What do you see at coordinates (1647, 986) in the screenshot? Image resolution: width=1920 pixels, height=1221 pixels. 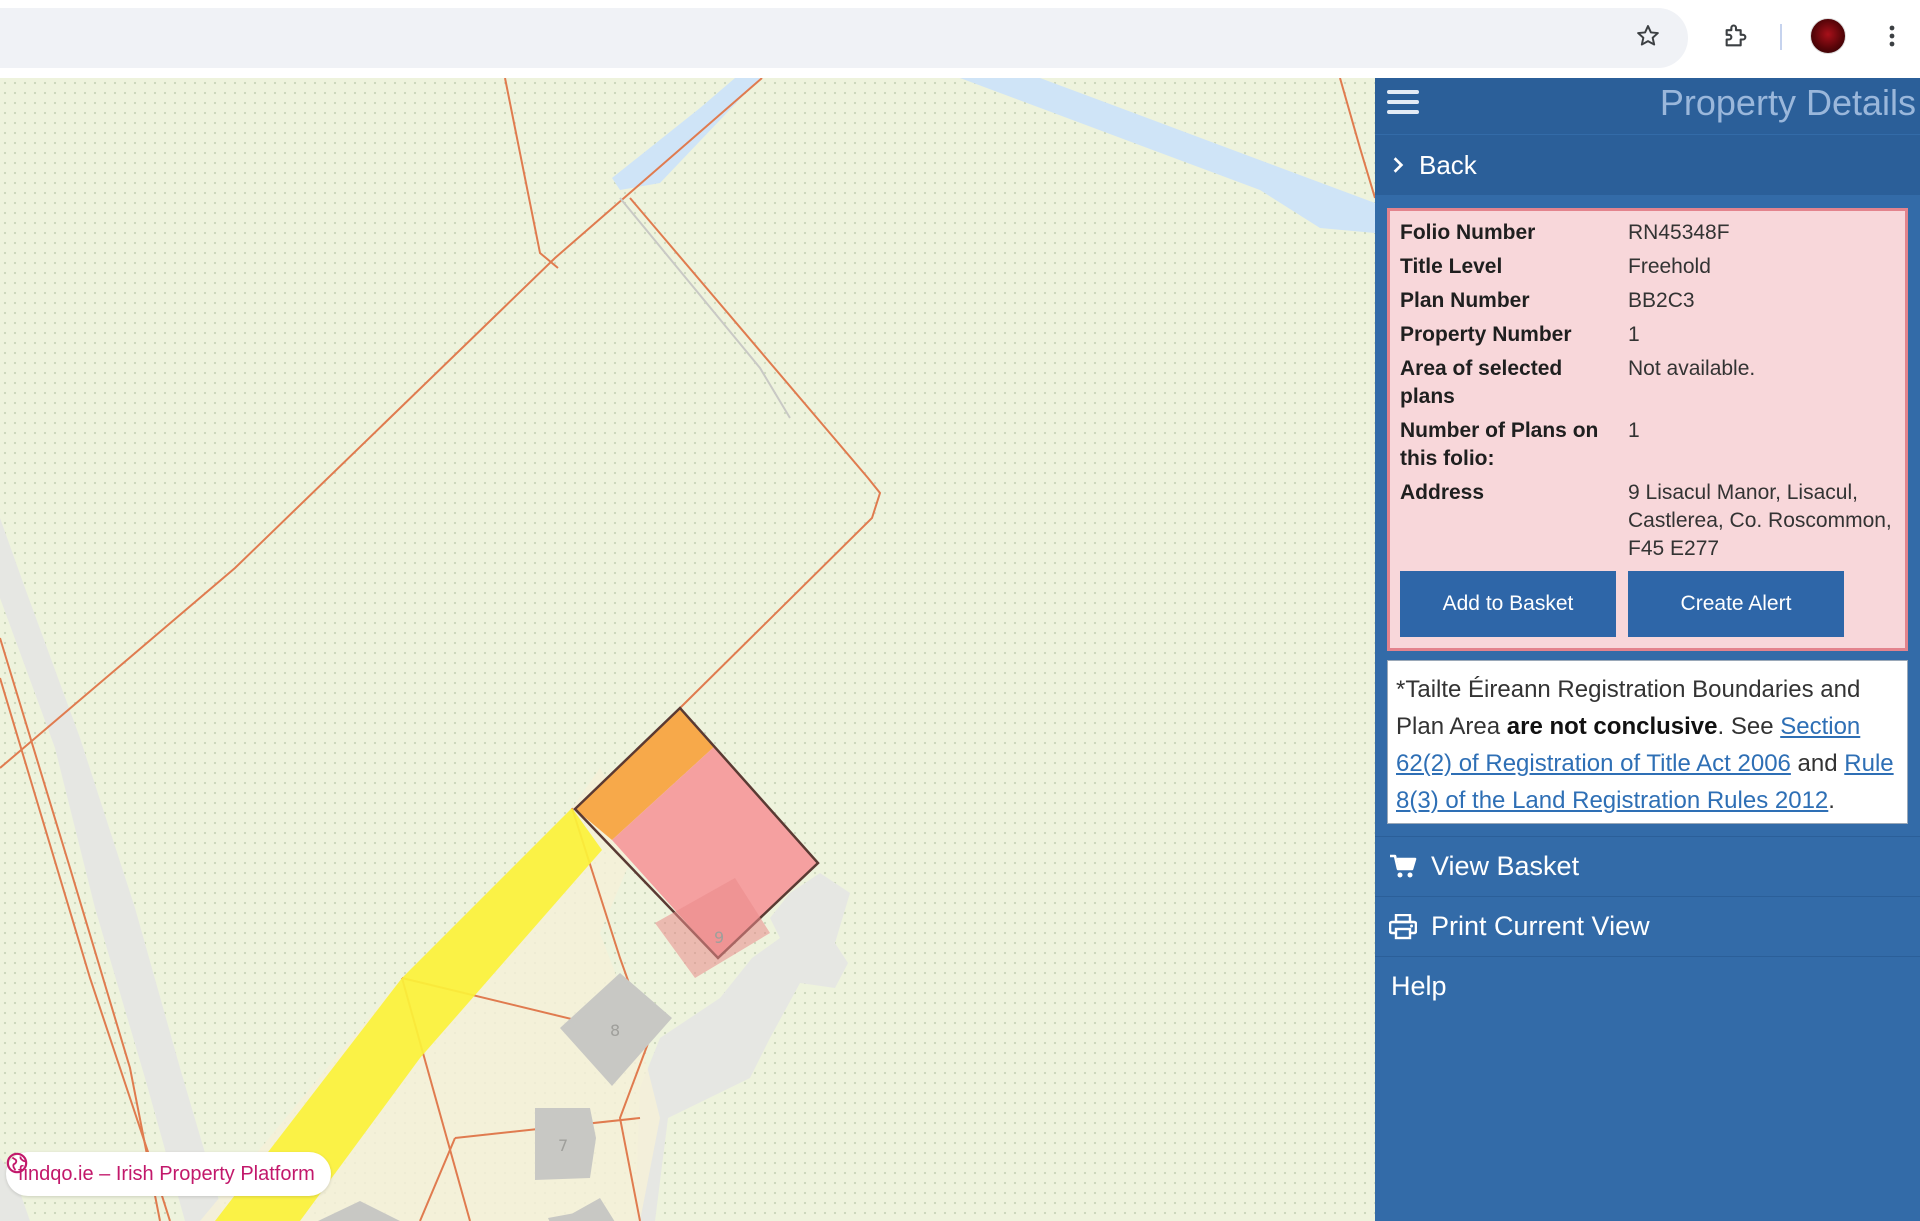 I see `help-item: Help` at bounding box center [1647, 986].